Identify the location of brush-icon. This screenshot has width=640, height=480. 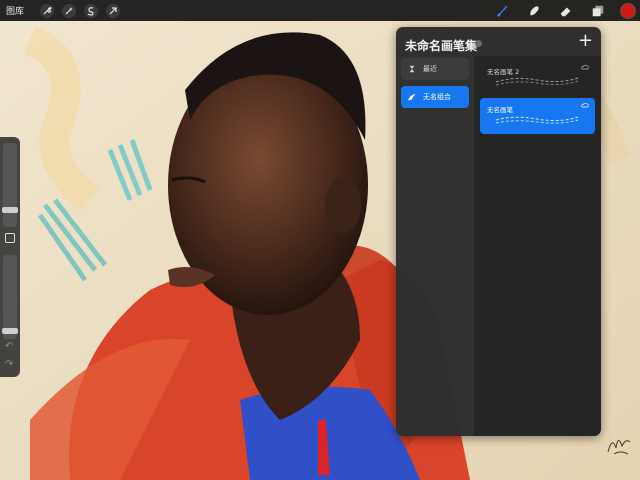
(502, 11).